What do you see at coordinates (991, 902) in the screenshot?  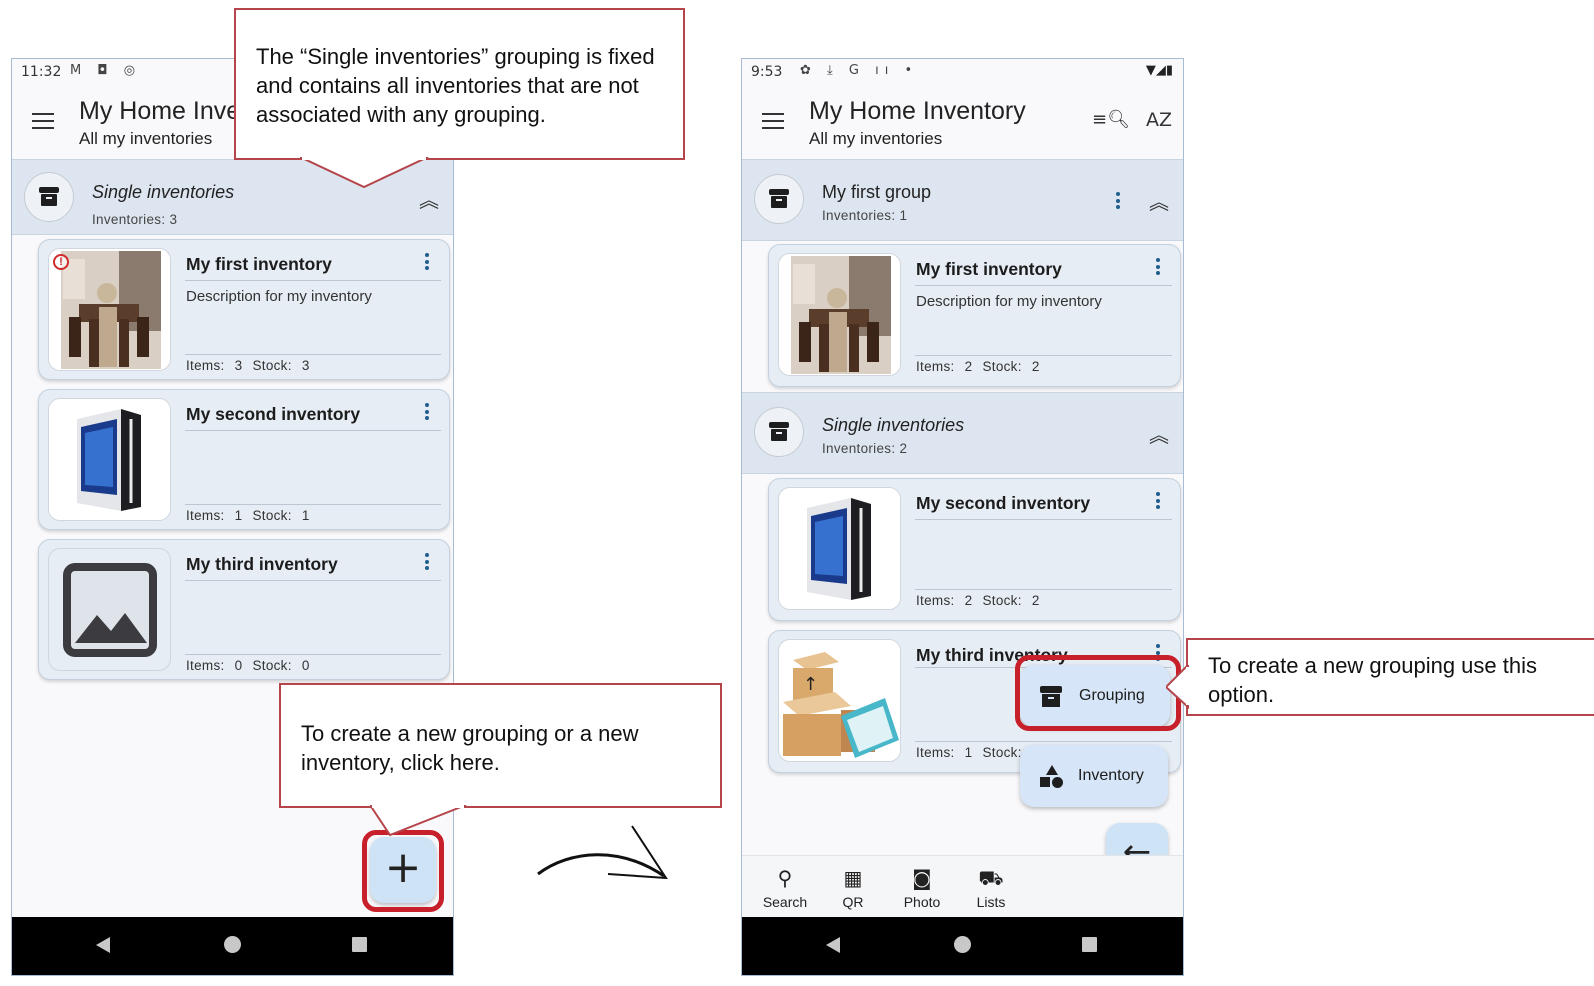 I see `bottom-nav-label: Lists` at bounding box center [991, 902].